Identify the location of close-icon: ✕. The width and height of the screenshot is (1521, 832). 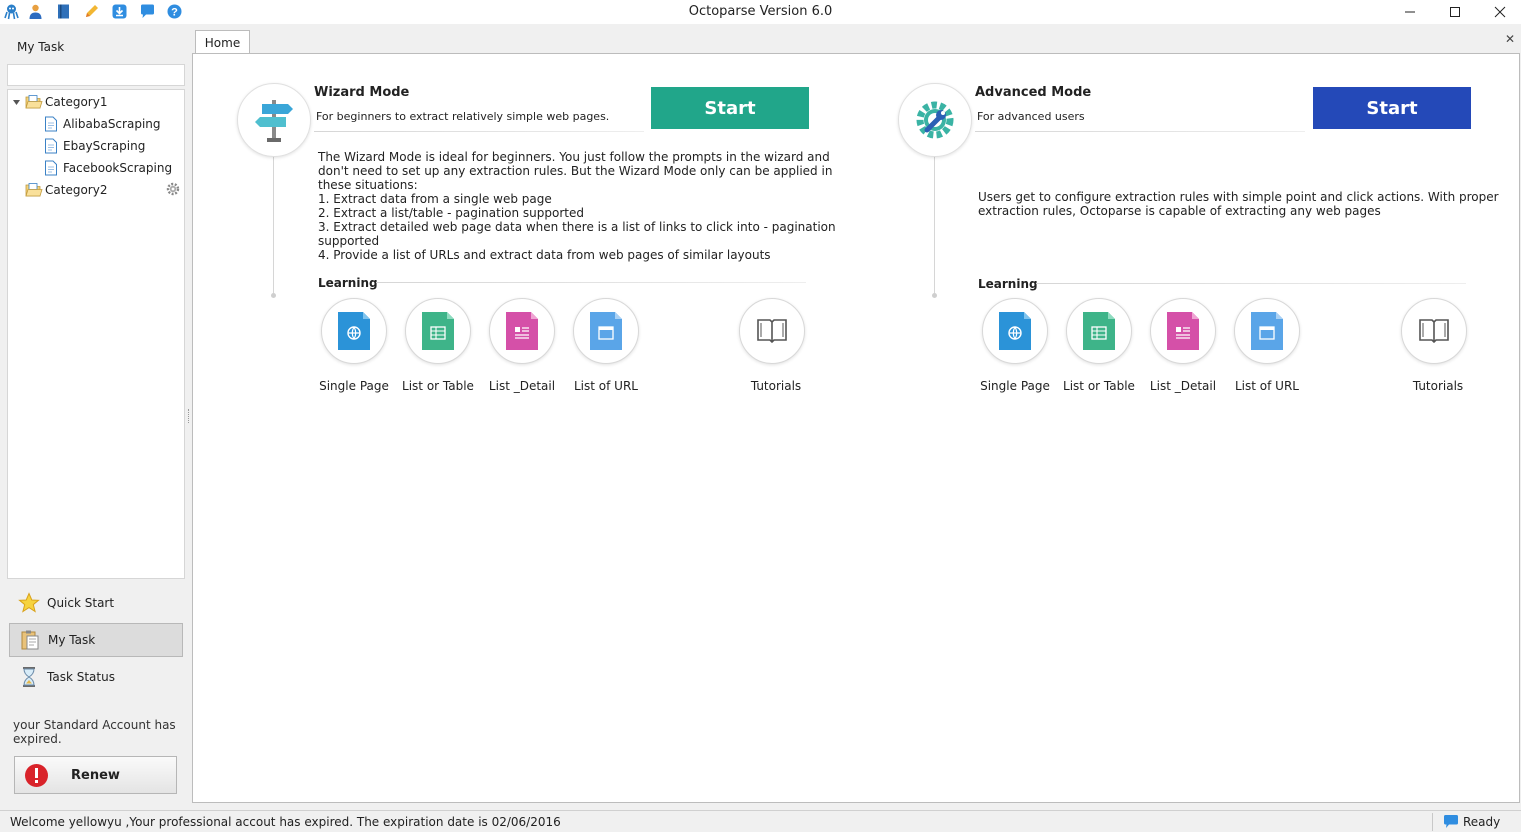
(1510, 39).